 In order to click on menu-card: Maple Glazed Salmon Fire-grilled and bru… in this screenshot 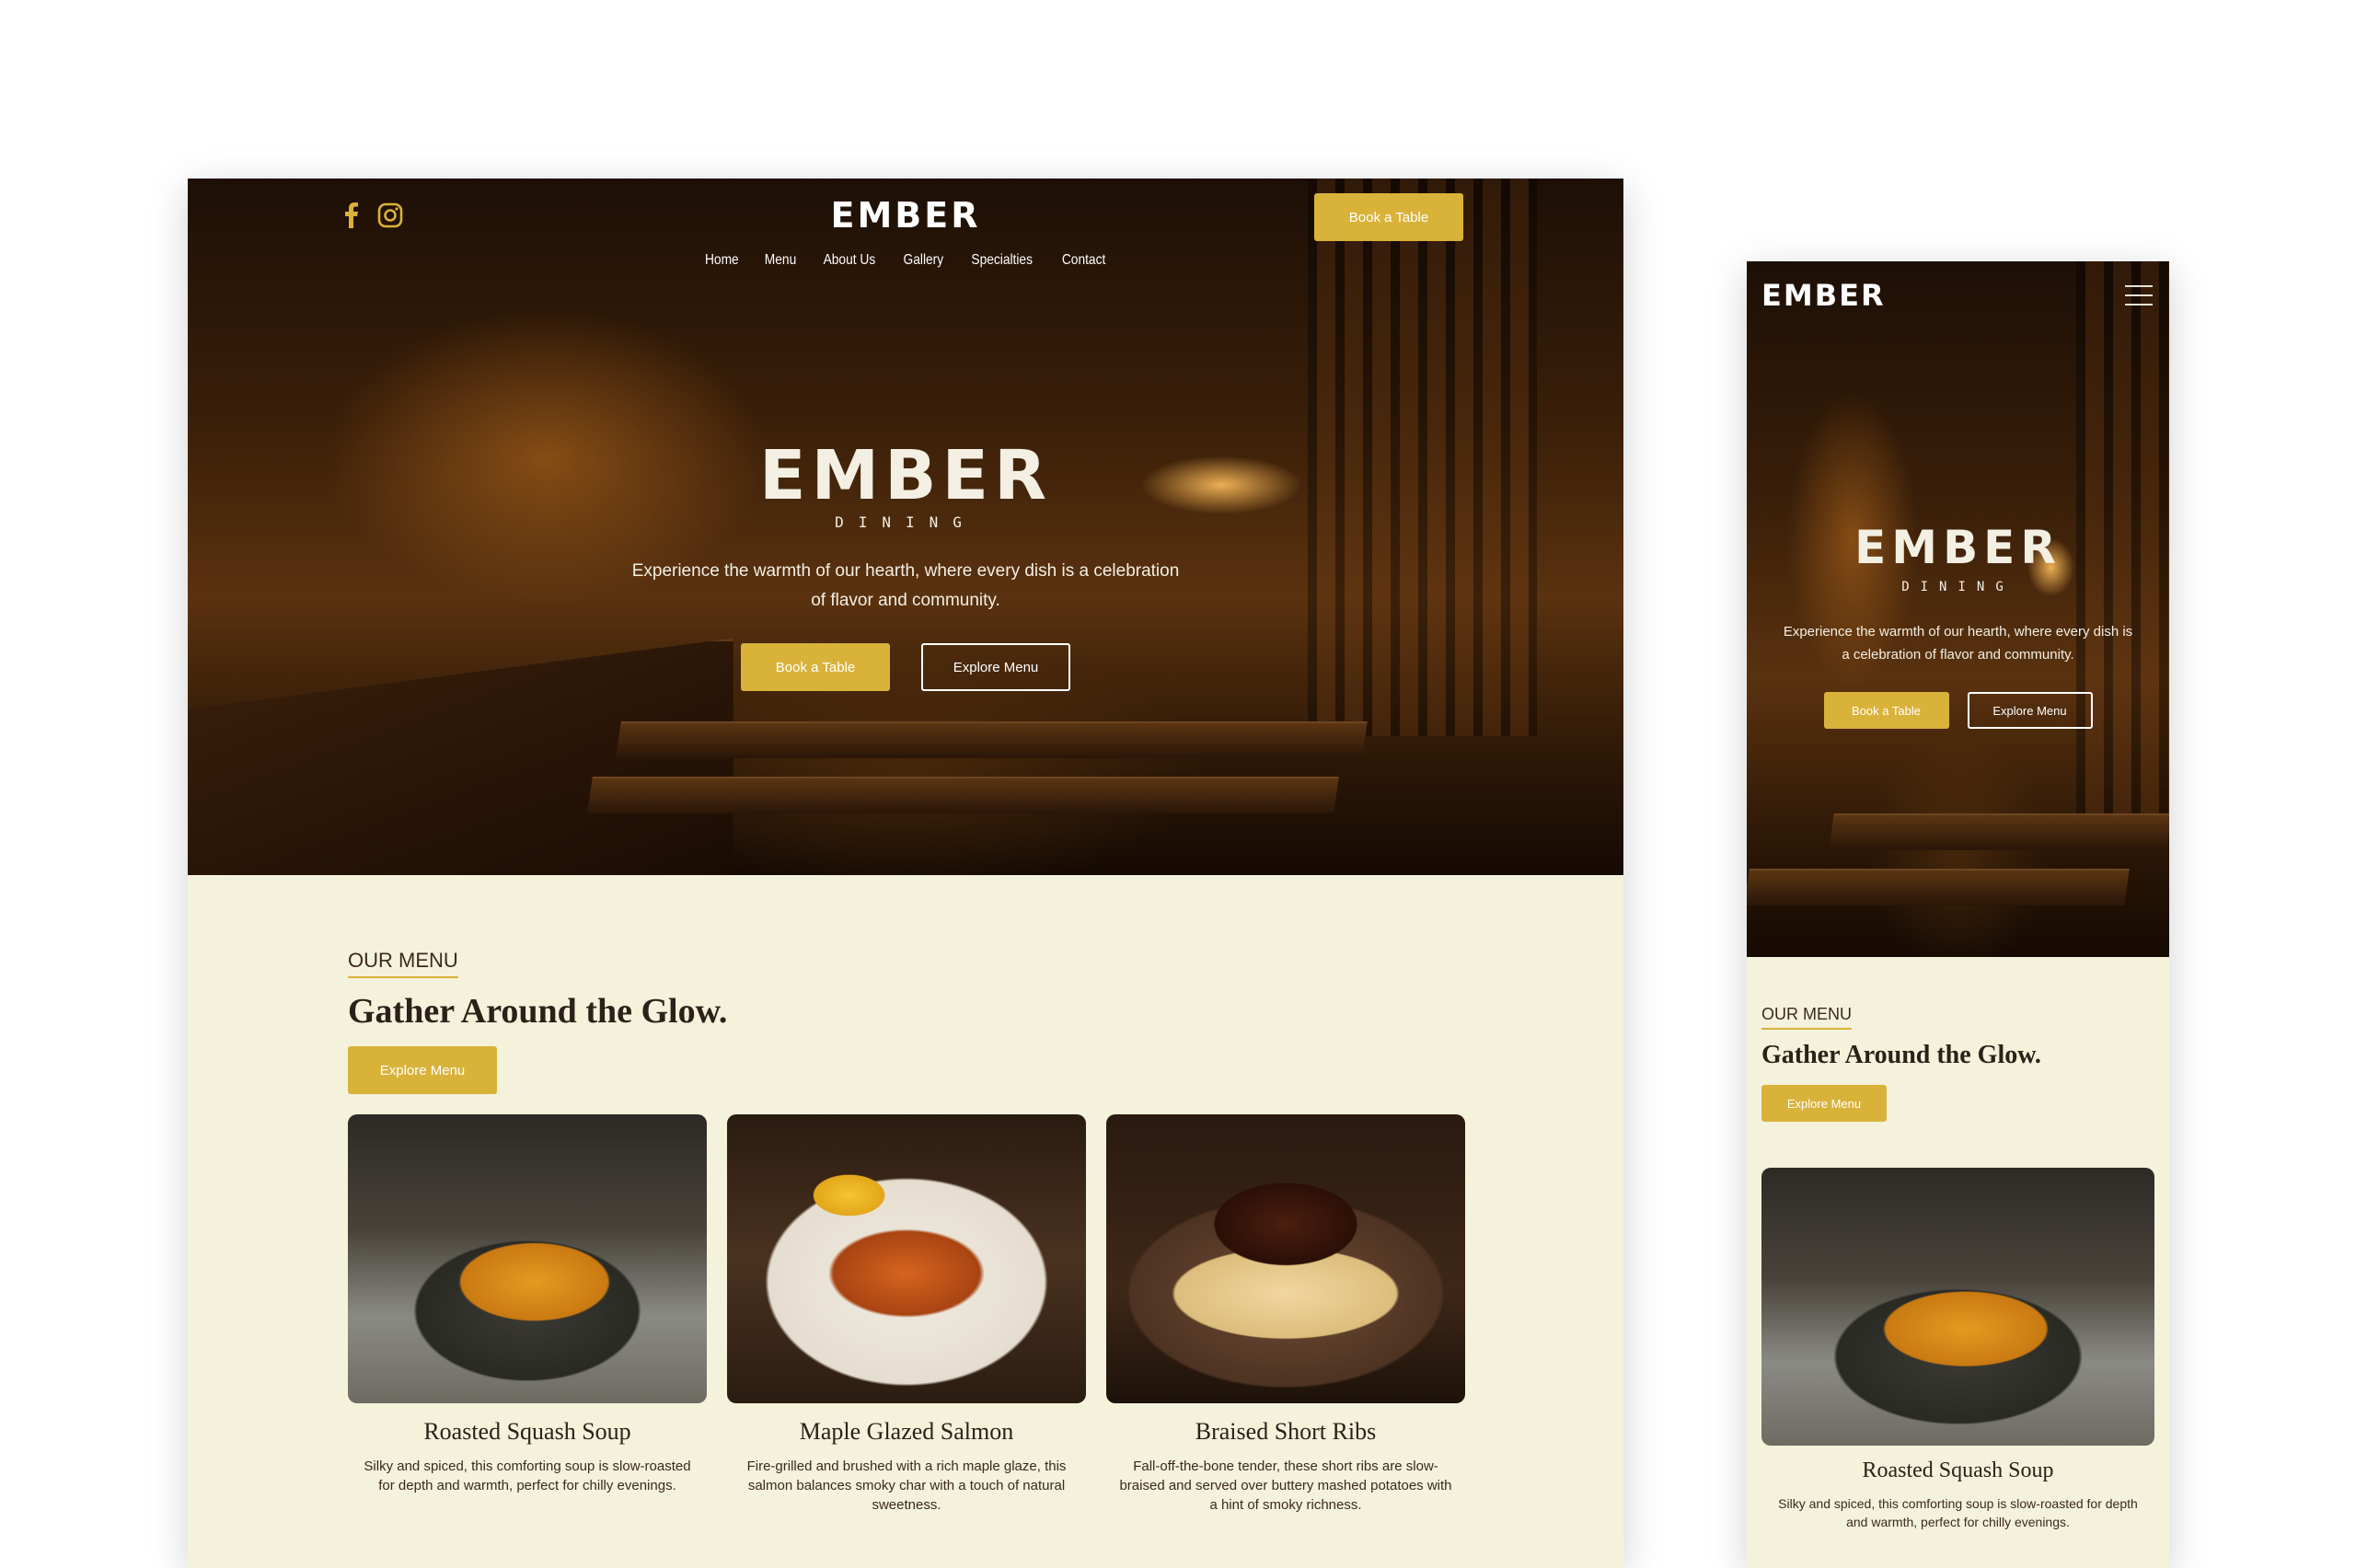, I will do `click(906, 1314)`.